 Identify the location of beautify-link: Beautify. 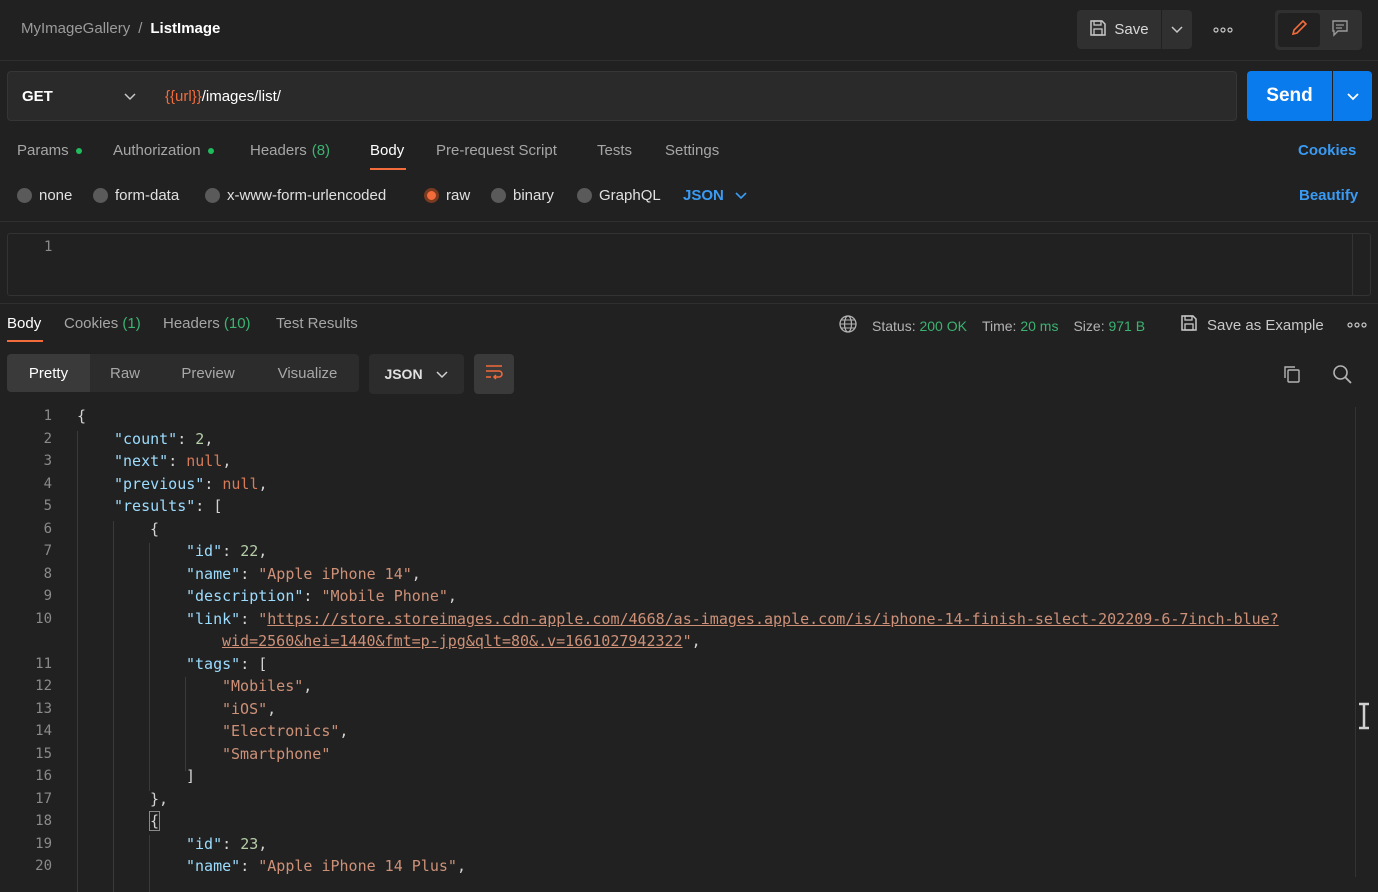
(1328, 195).